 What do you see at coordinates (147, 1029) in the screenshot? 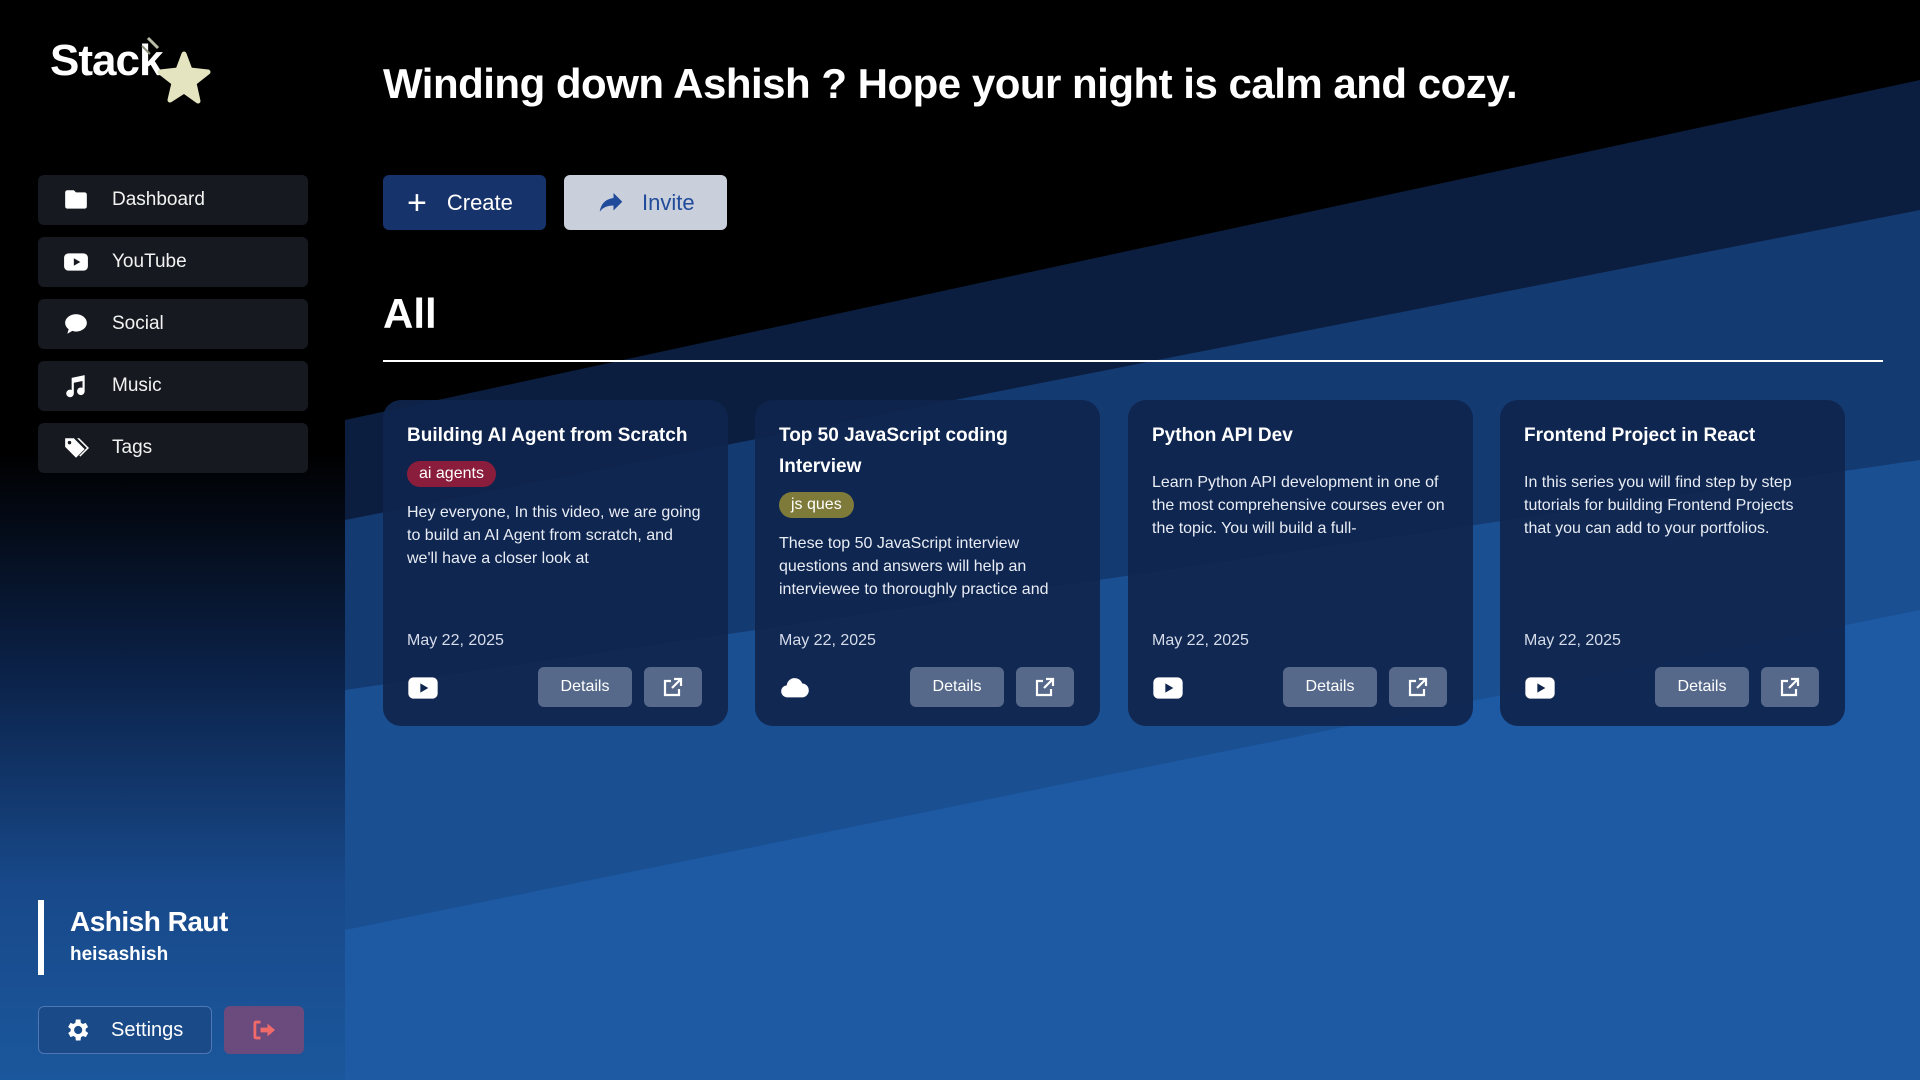
I see `settings-label: Settings` at bounding box center [147, 1029].